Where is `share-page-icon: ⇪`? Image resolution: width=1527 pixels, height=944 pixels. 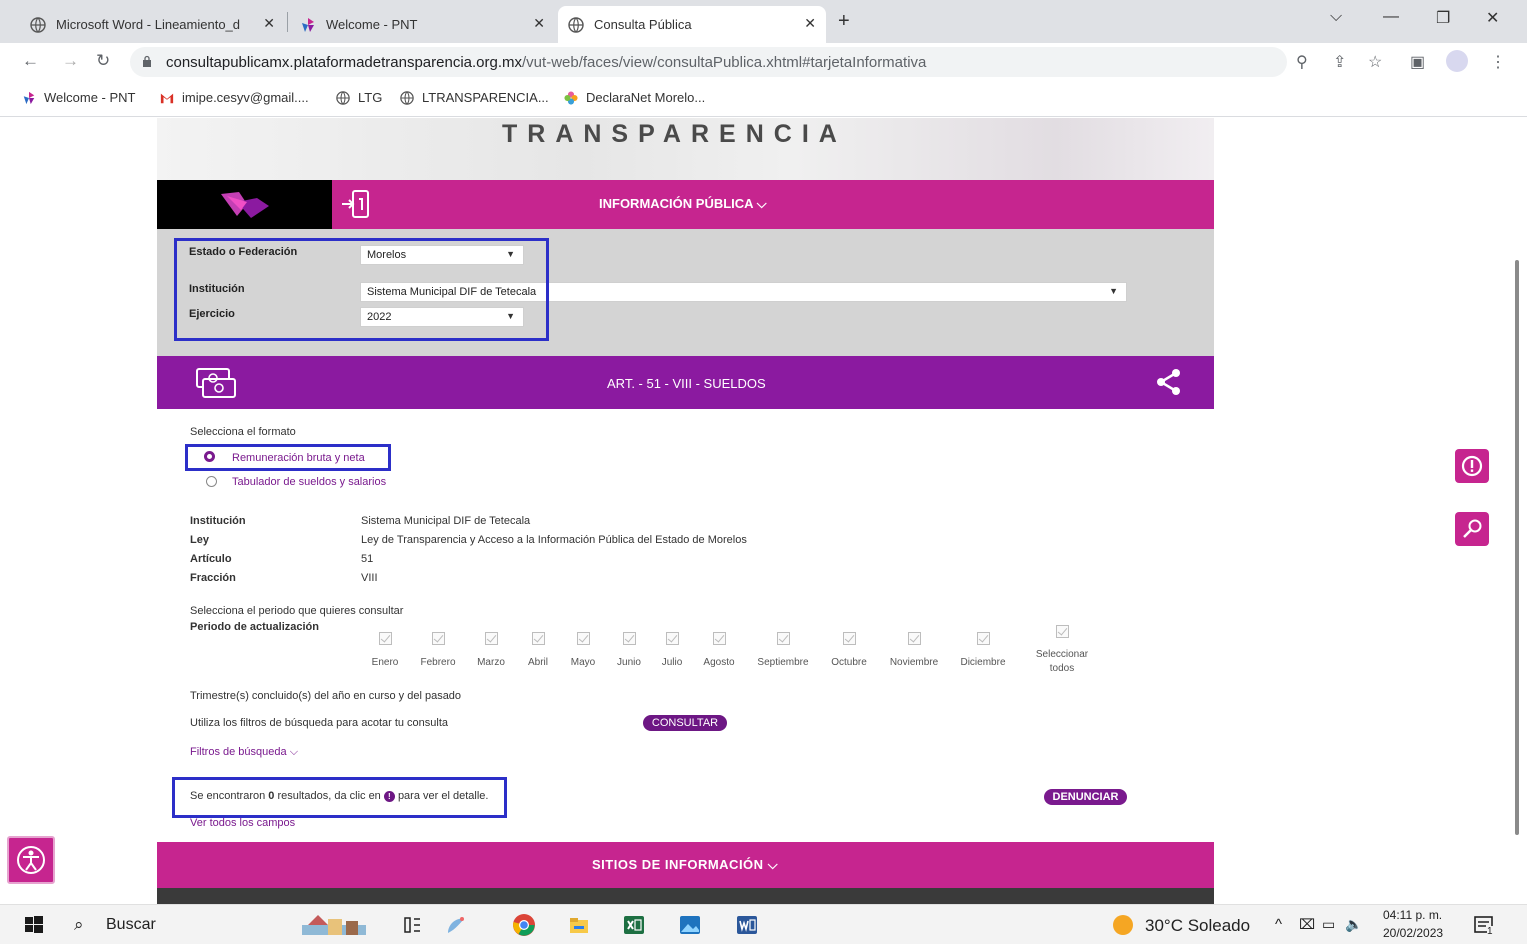 share-page-icon: ⇪ is located at coordinates (1339, 62).